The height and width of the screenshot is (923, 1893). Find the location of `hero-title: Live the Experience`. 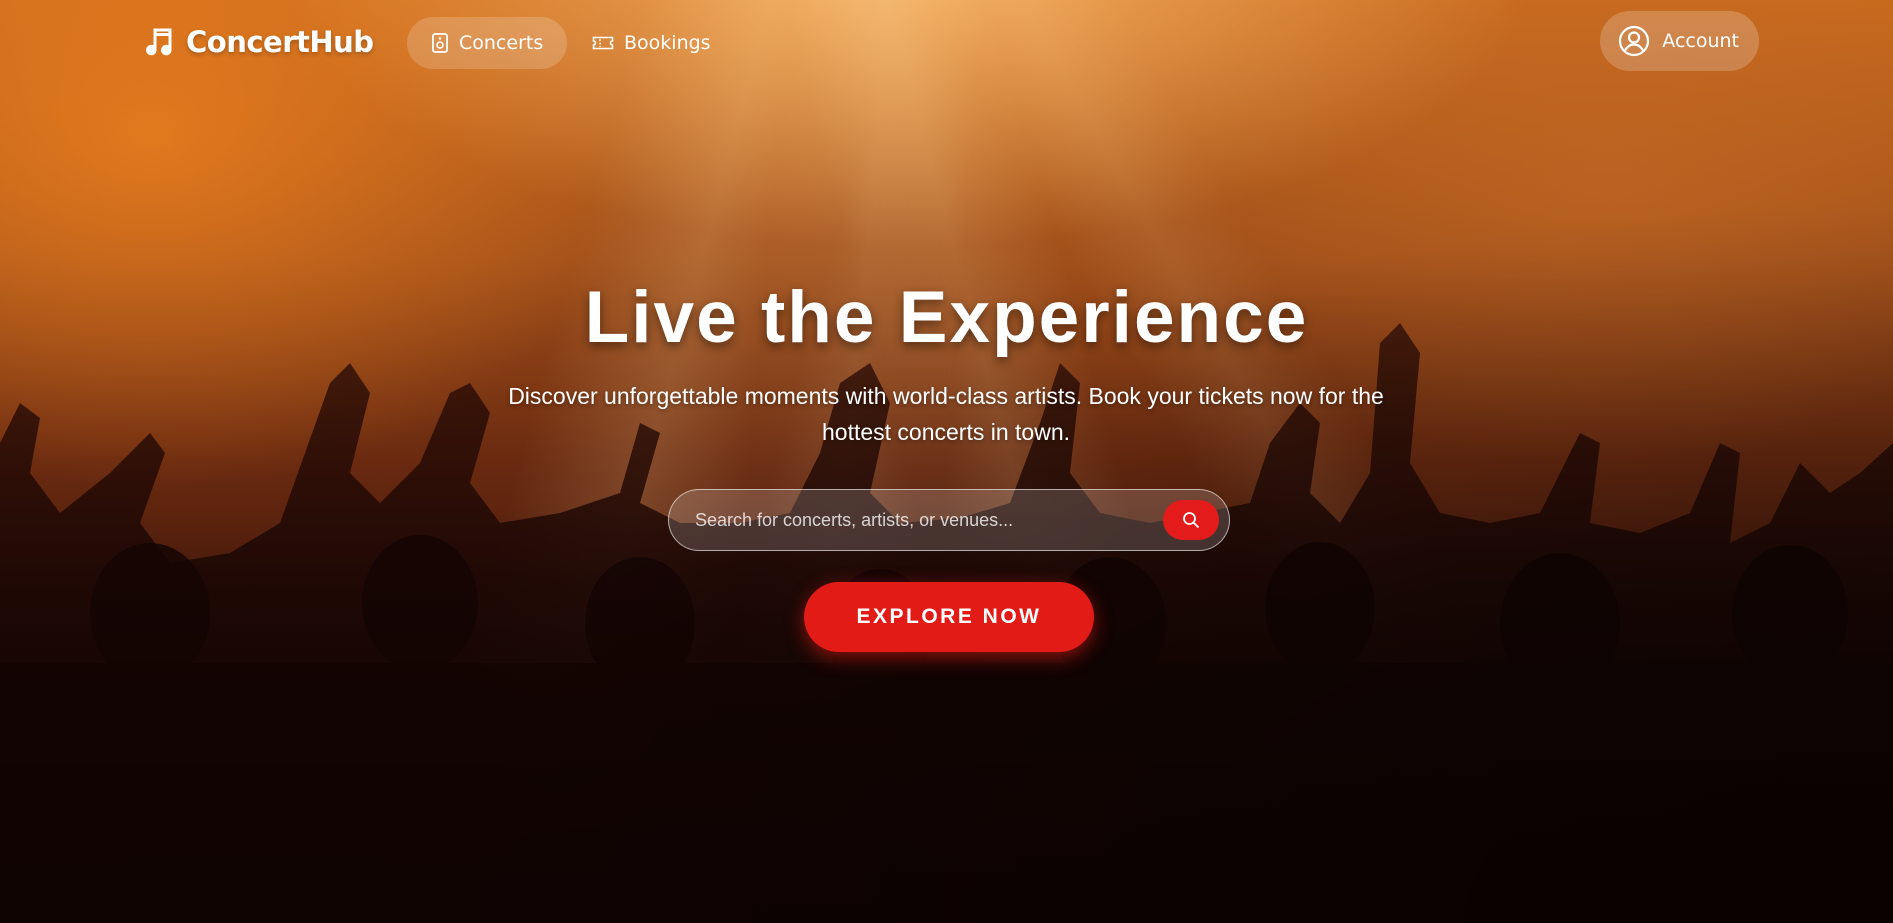

hero-title: Live the Experience is located at coordinates (946, 317).